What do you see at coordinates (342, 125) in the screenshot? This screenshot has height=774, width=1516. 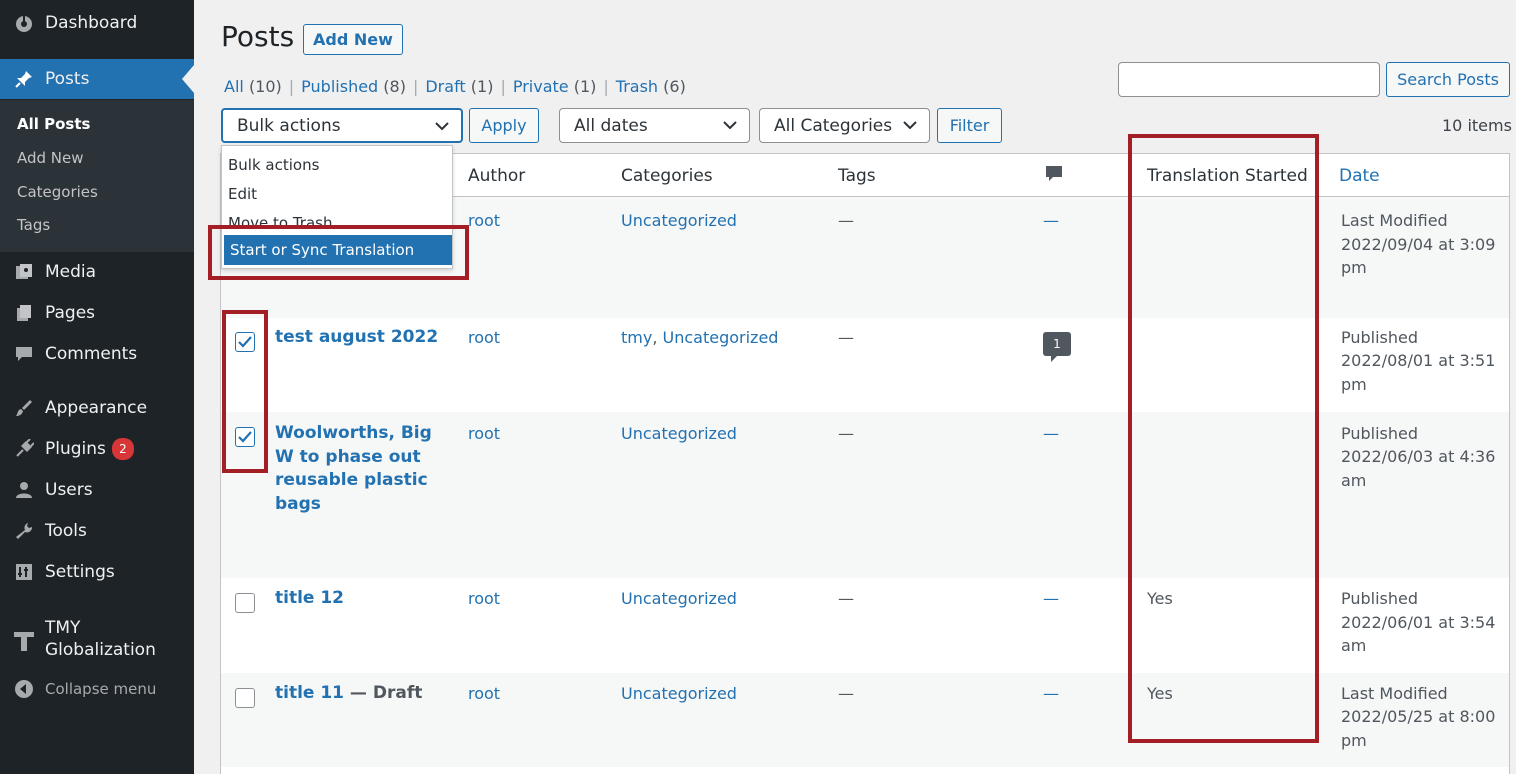 I see `bulk-actions-select: Bulk actions` at bounding box center [342, 125].